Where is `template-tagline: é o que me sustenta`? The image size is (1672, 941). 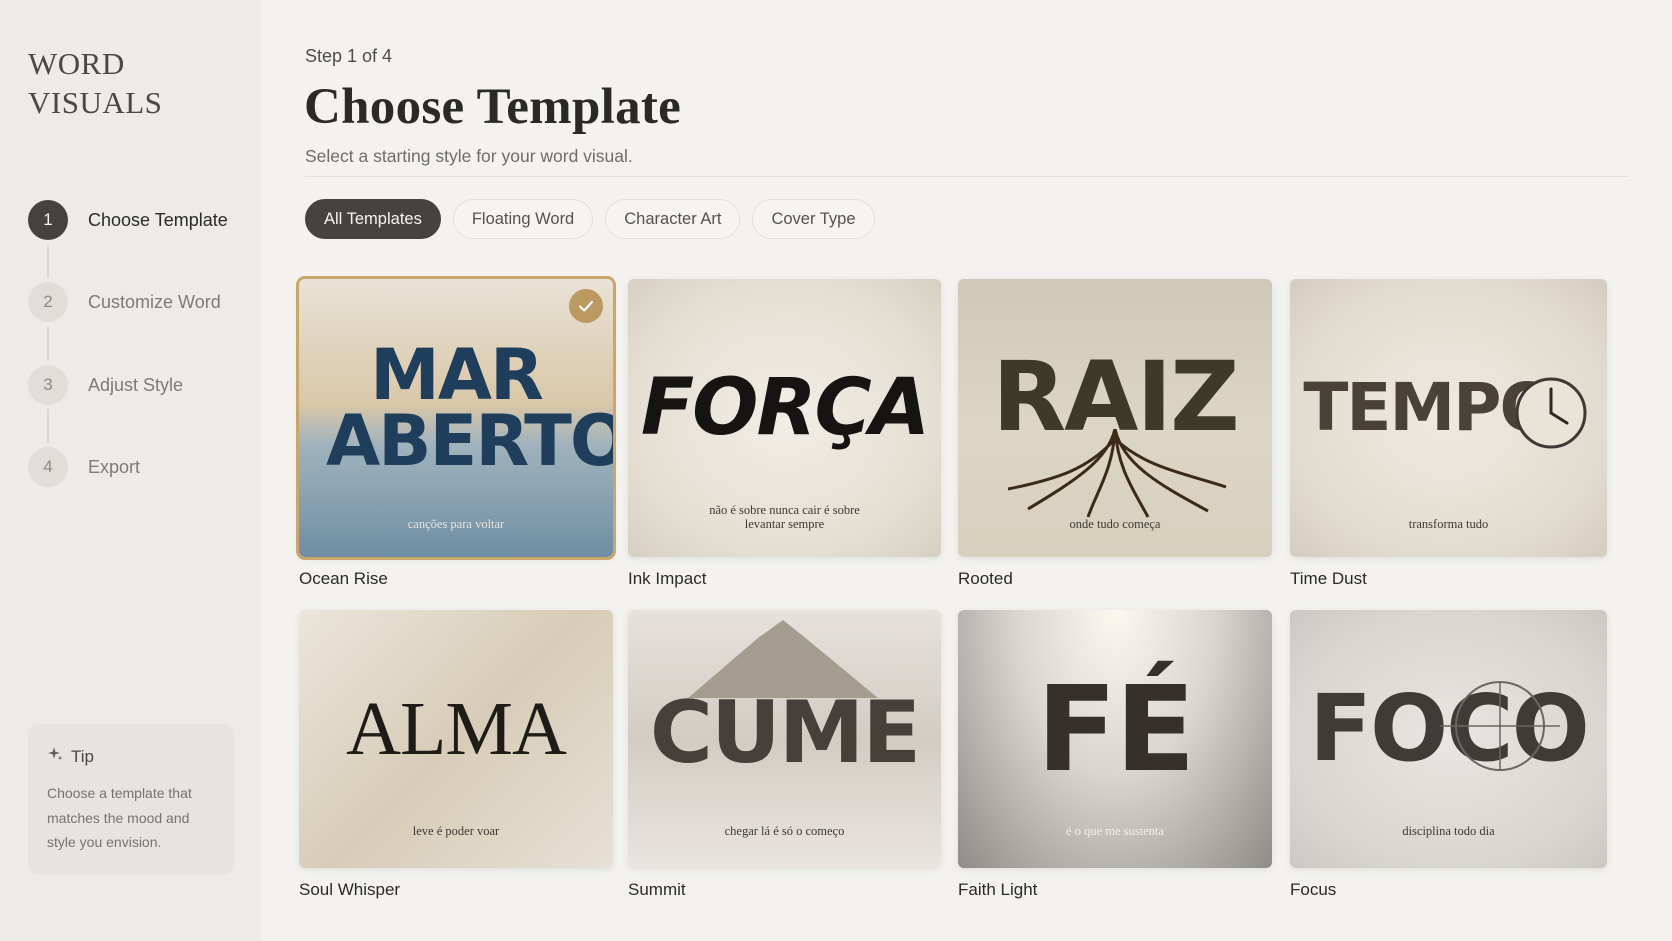
template-tagline: é o que me sustenta is located at coordinates (1115, 831).